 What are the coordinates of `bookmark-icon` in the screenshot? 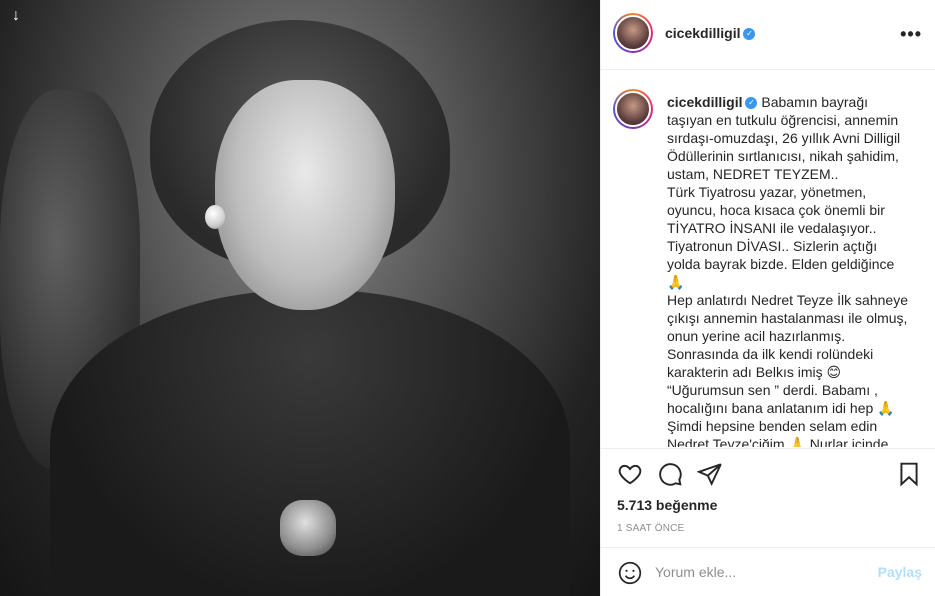 It's located at (909, 474).